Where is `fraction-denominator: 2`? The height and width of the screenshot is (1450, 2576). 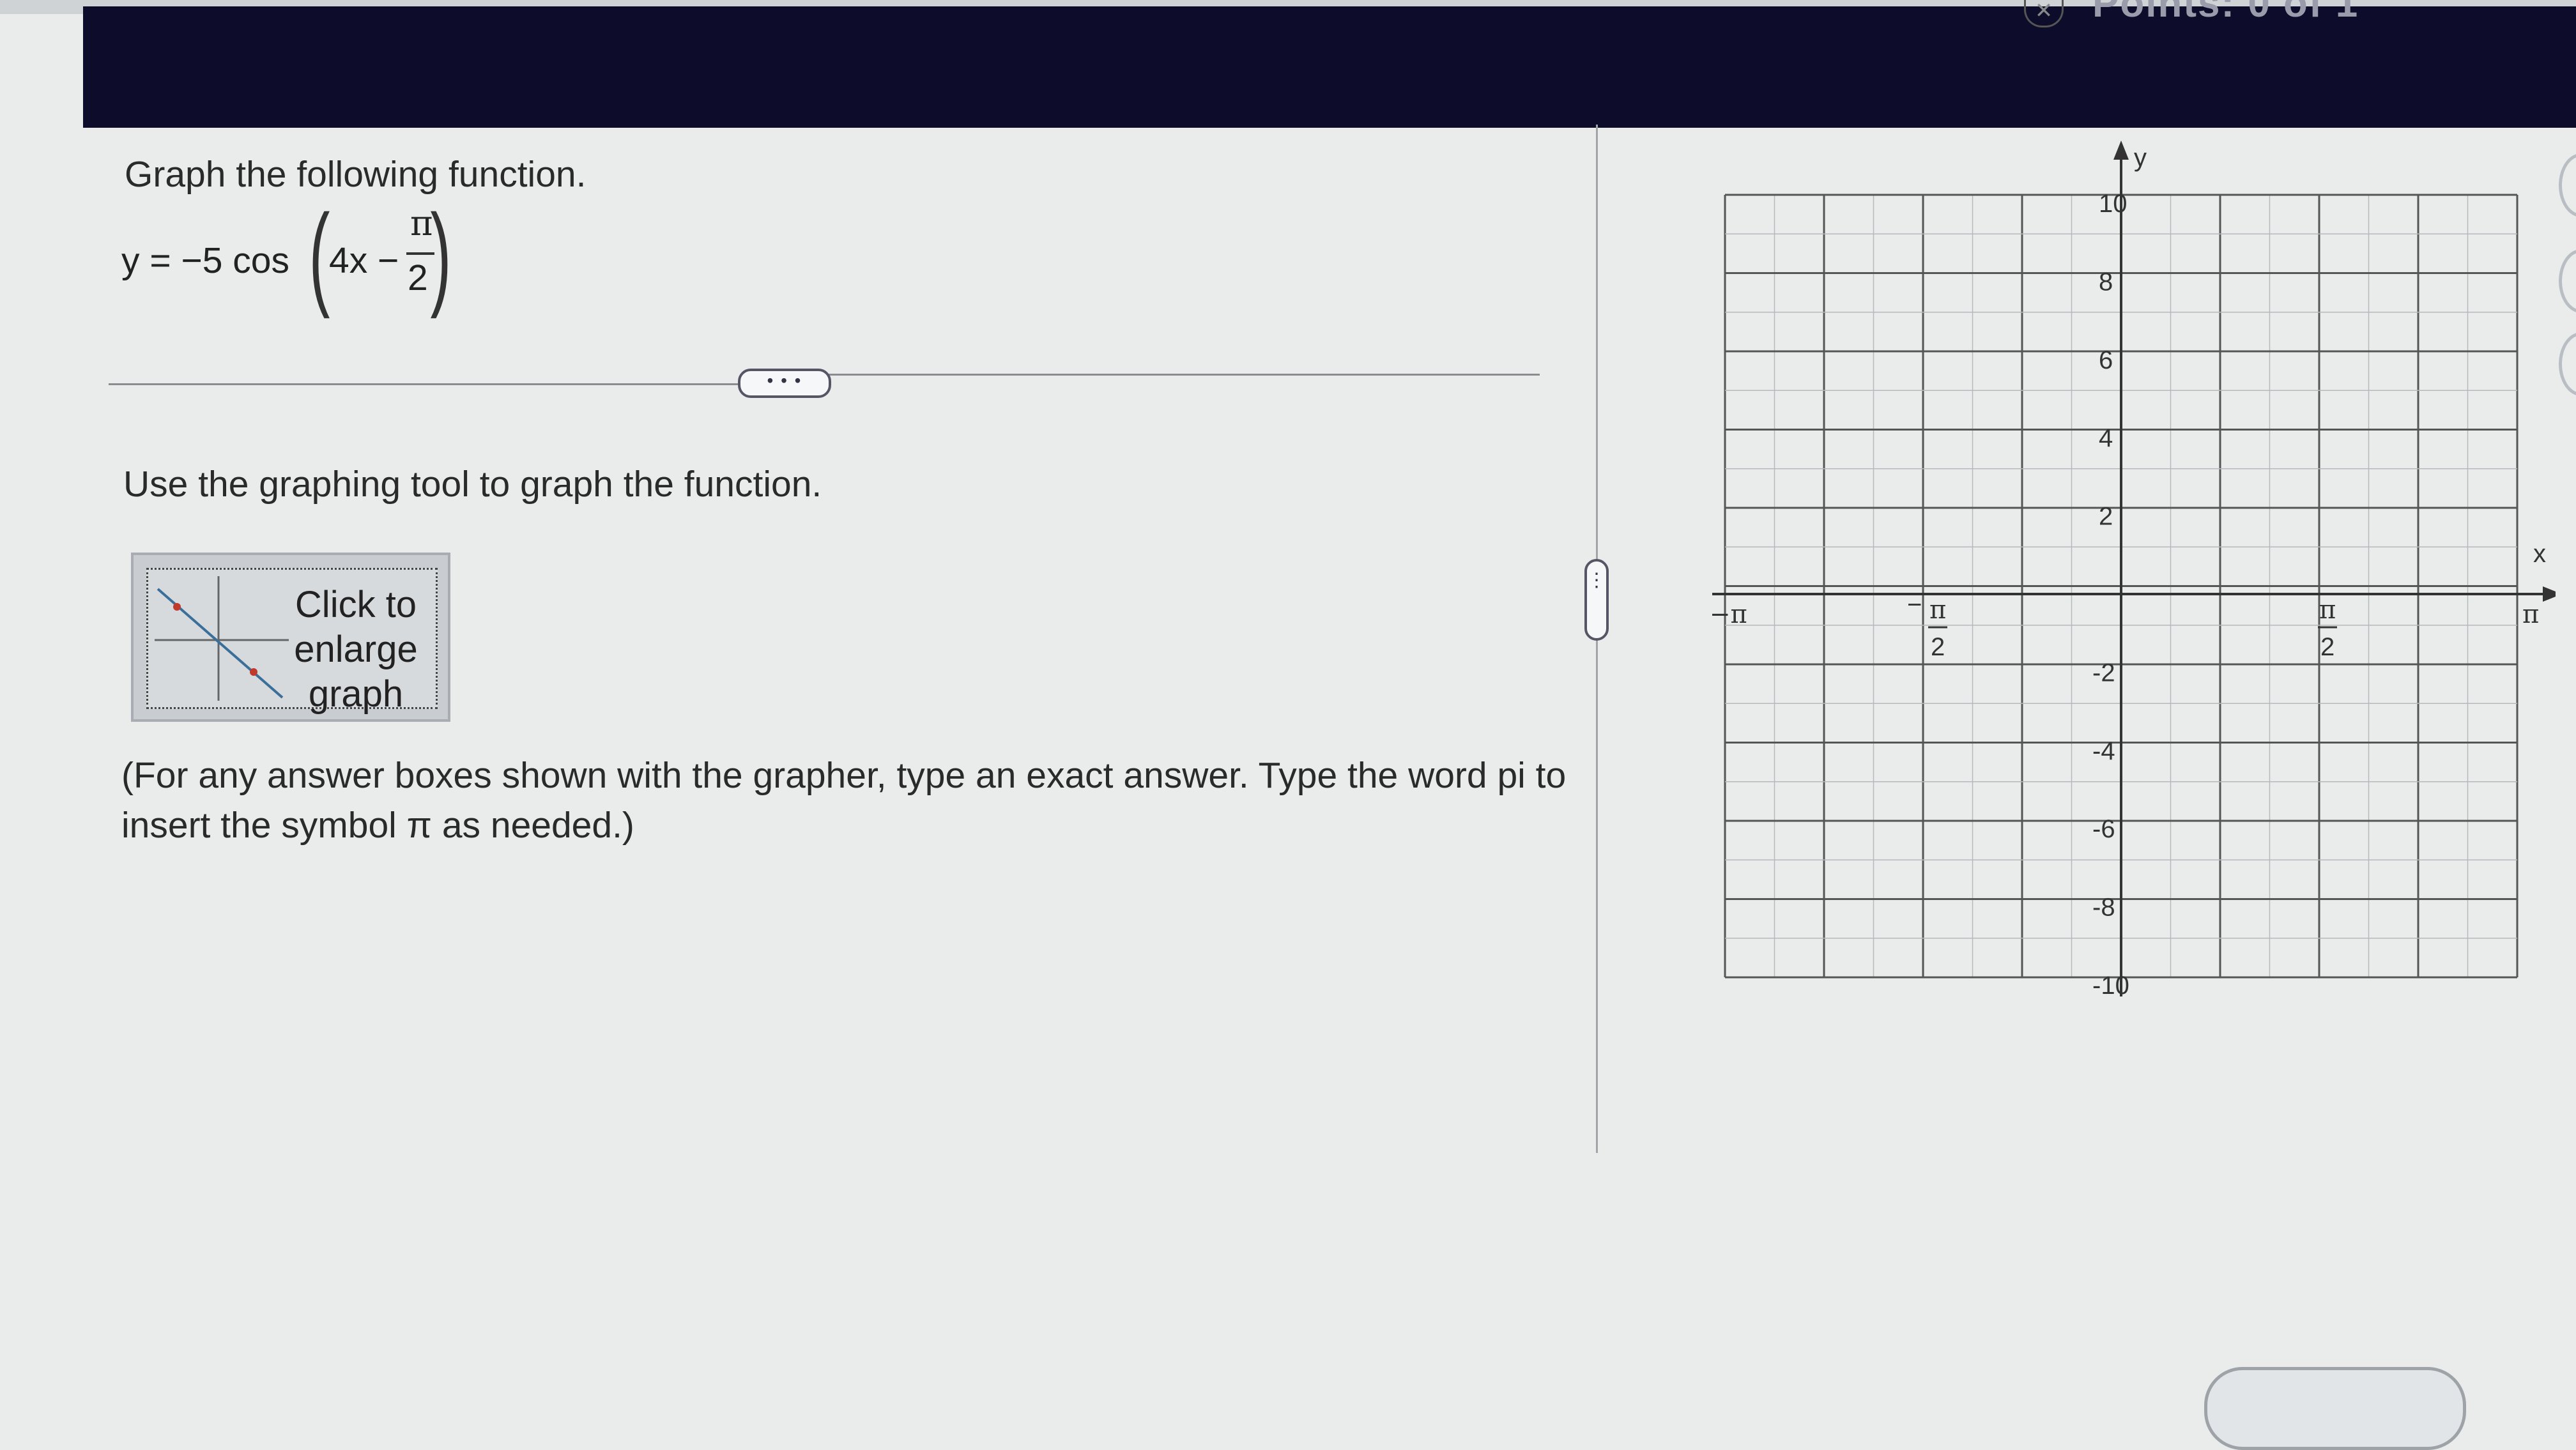 fraction-denominator: 2 is located at coordinates (418, 277).